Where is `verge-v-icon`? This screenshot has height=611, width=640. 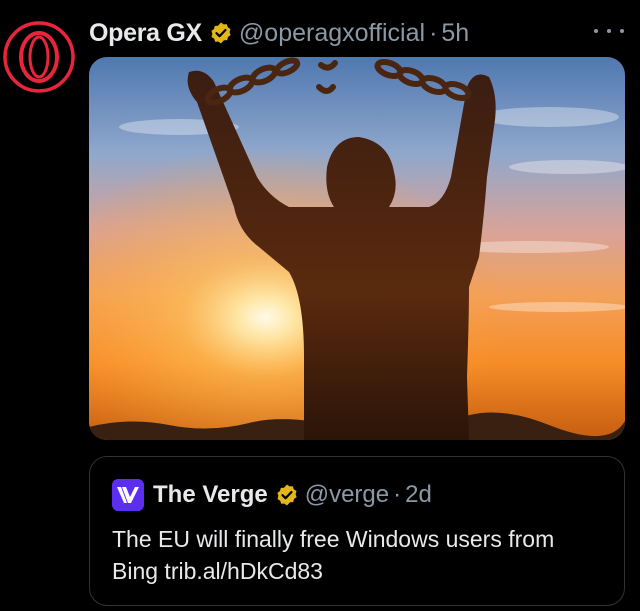
verge-v-icon is located at coordinates (128, 495).